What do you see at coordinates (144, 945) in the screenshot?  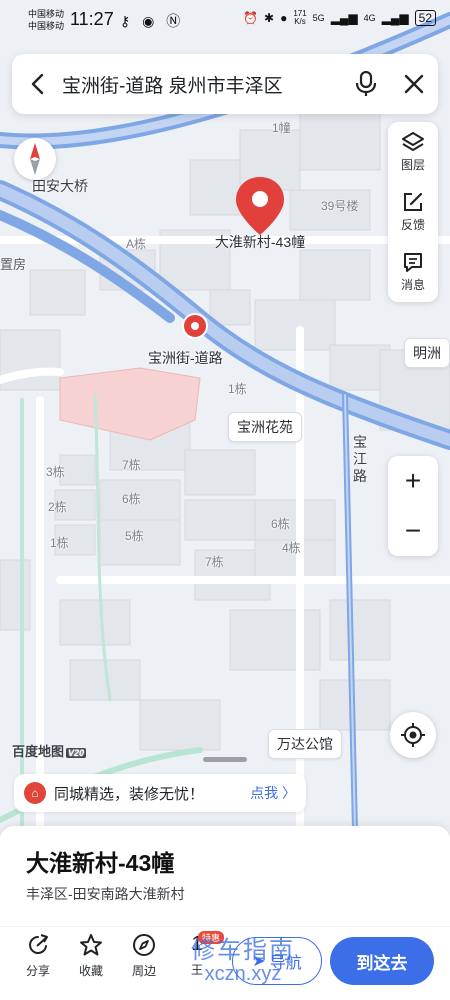 I see `compass-nearby-icon` at bounding box center [144, 945].